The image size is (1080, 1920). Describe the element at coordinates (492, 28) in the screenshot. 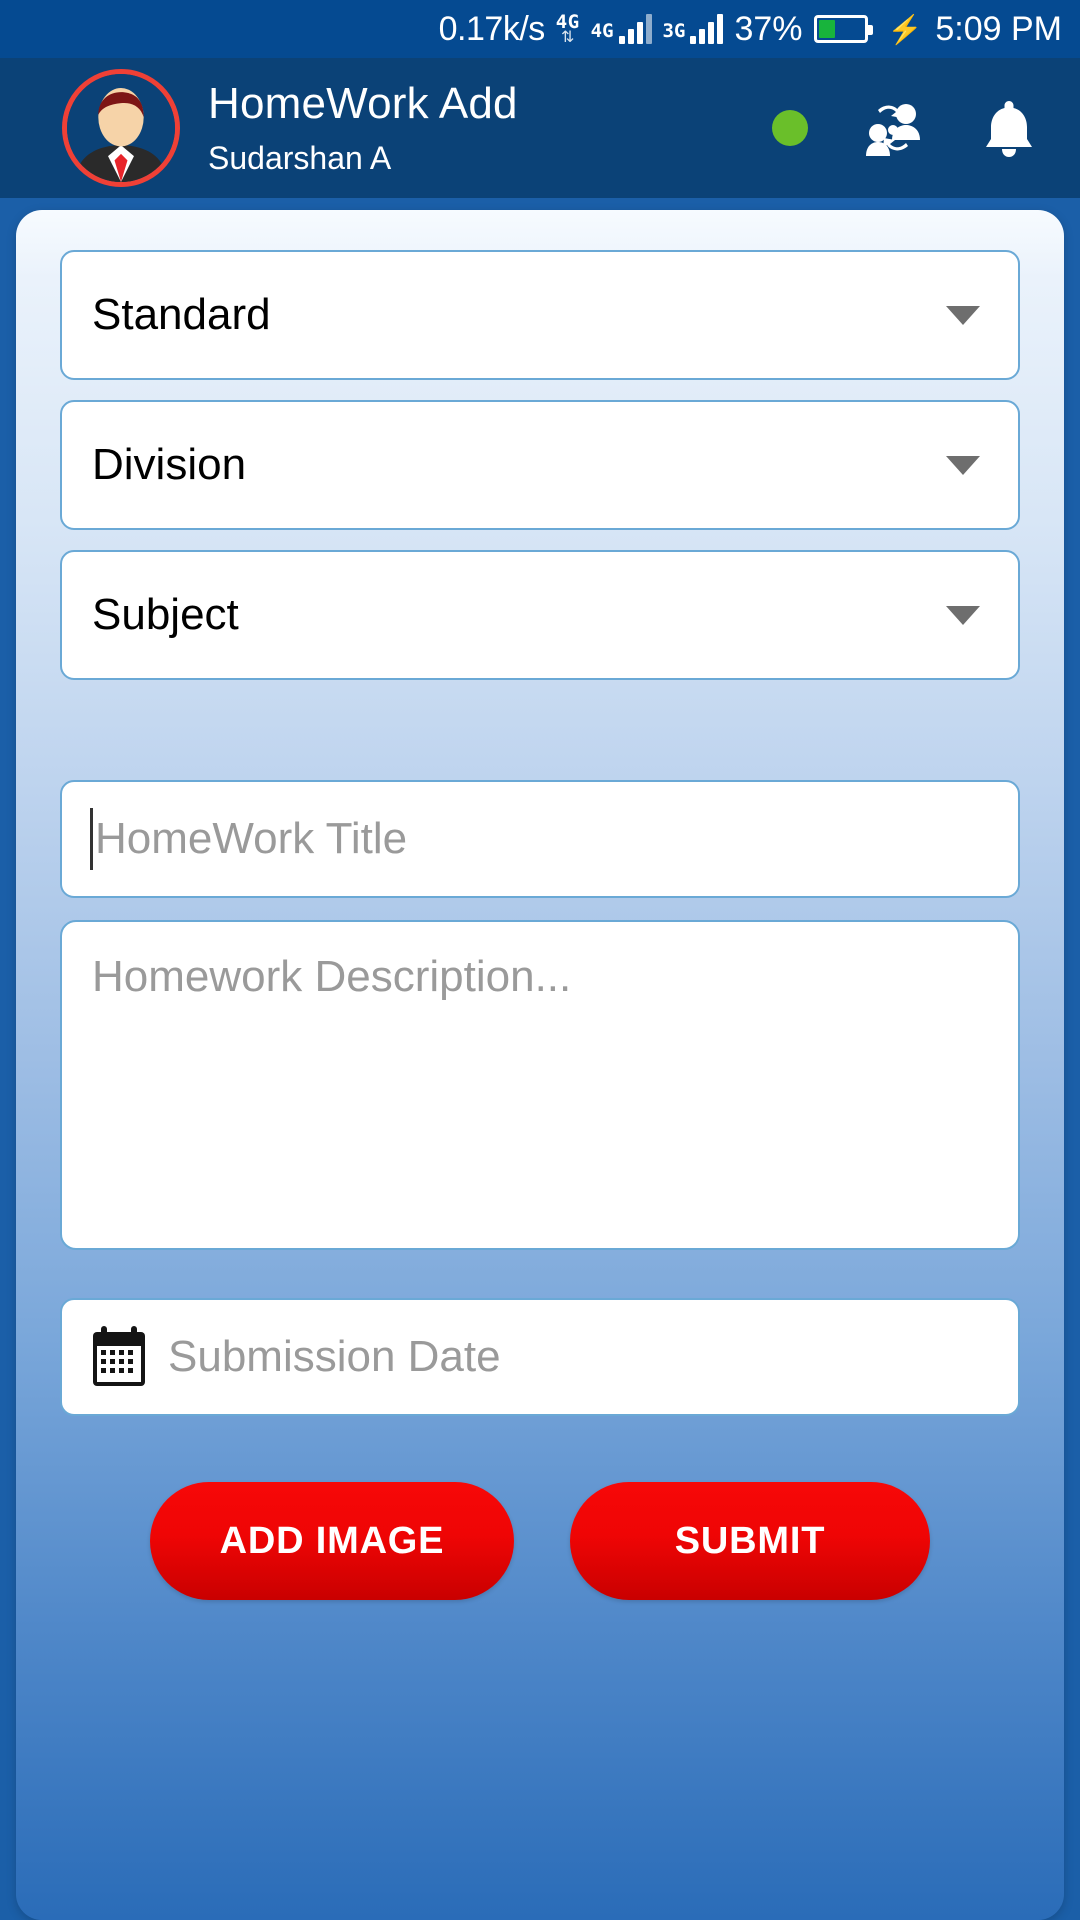

I see `network-speed-text: 0.17k/s` at that location.